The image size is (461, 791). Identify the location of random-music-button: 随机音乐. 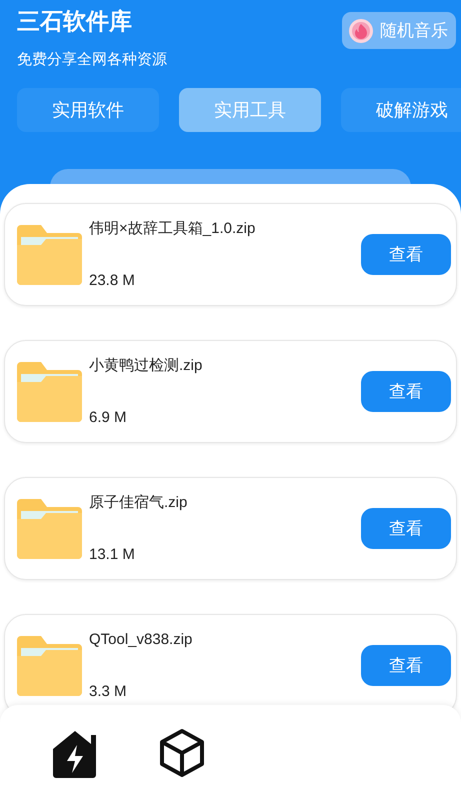
(399, 30).